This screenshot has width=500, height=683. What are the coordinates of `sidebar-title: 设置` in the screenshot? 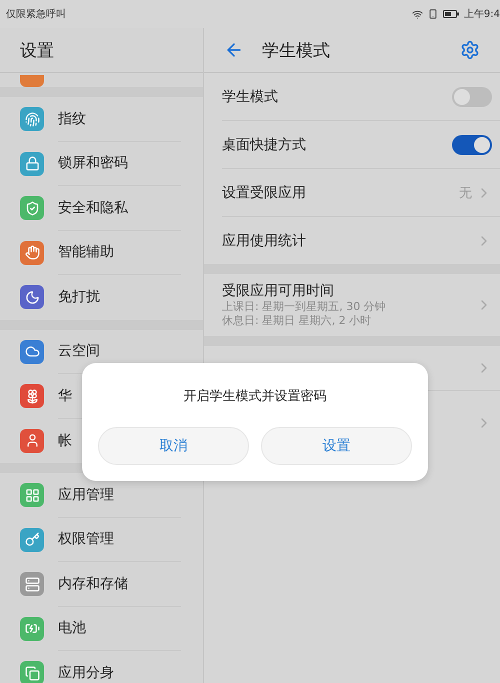 It's located at (37, 51).